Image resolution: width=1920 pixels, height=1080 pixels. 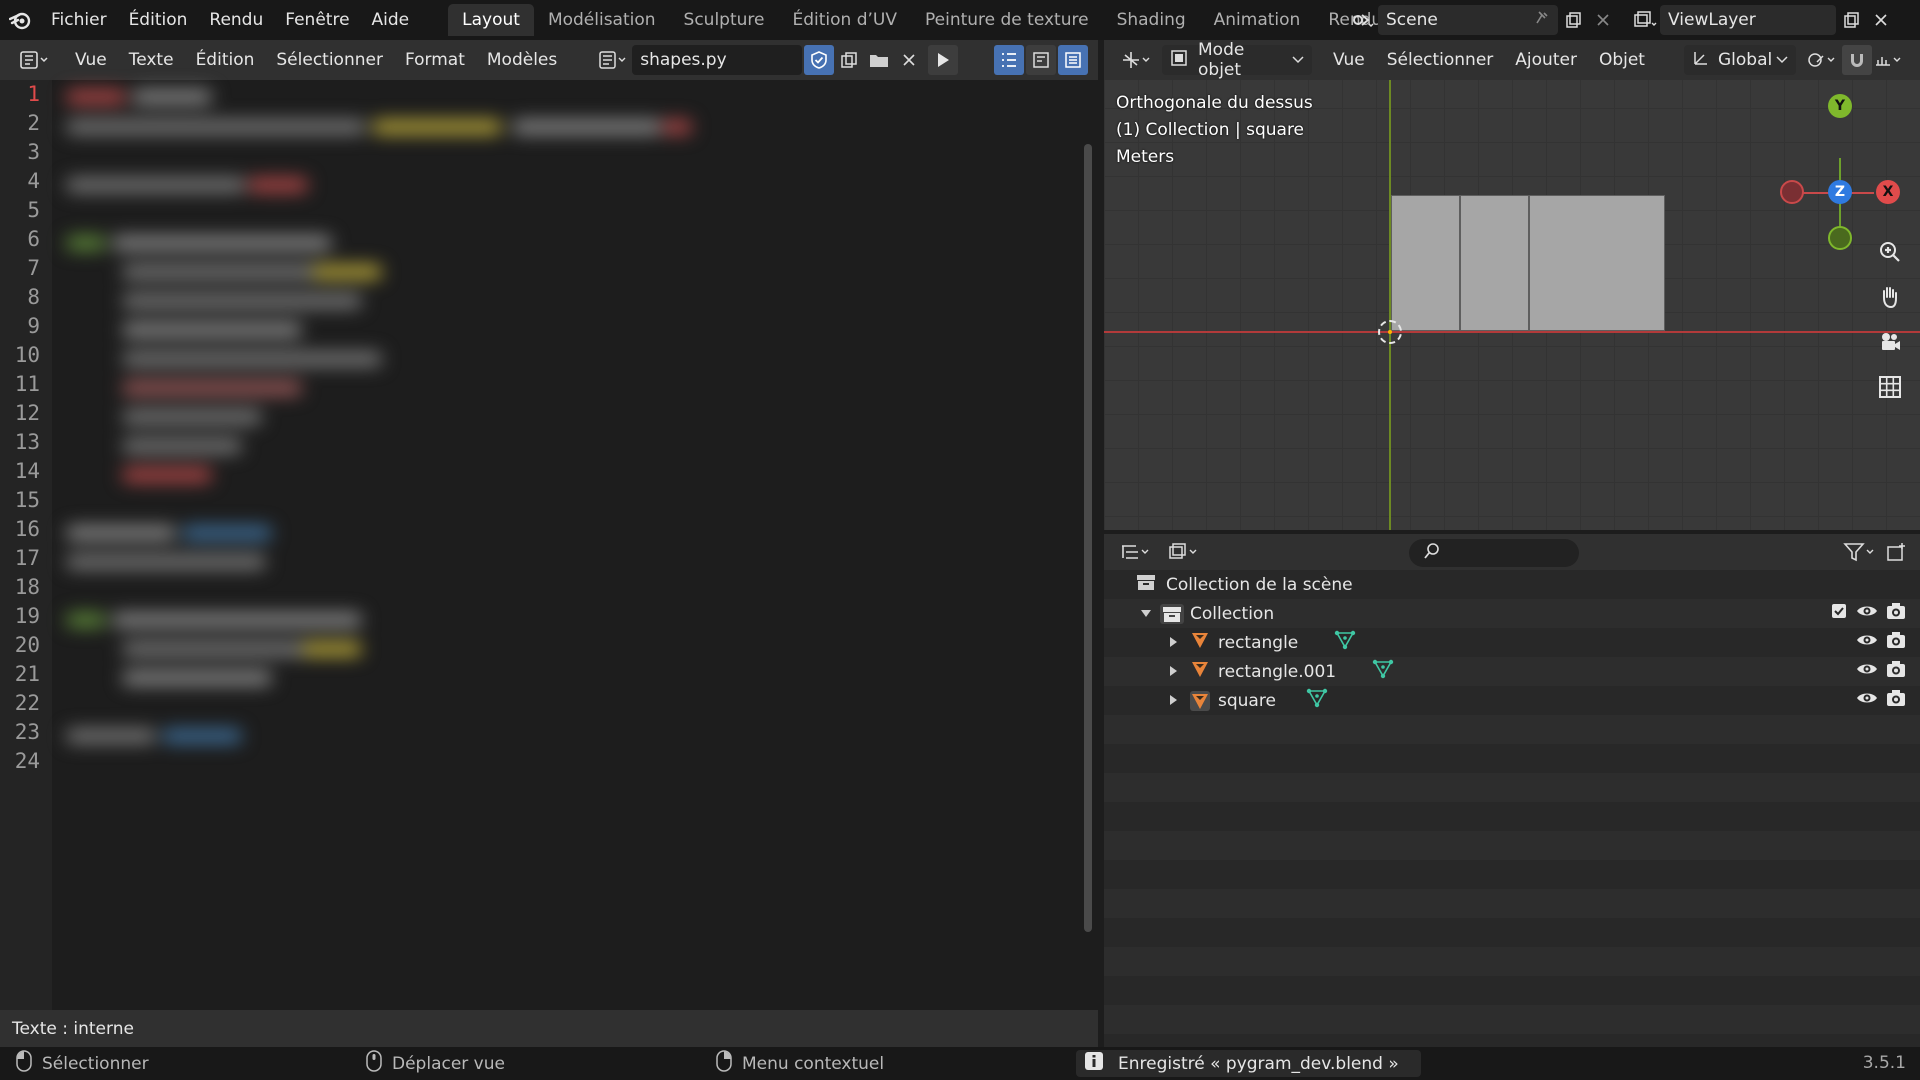 What do you see at coordinates (491, 20) in the screenshot?
I see `tab-layout: Layout` at bounding box center [491, 20].